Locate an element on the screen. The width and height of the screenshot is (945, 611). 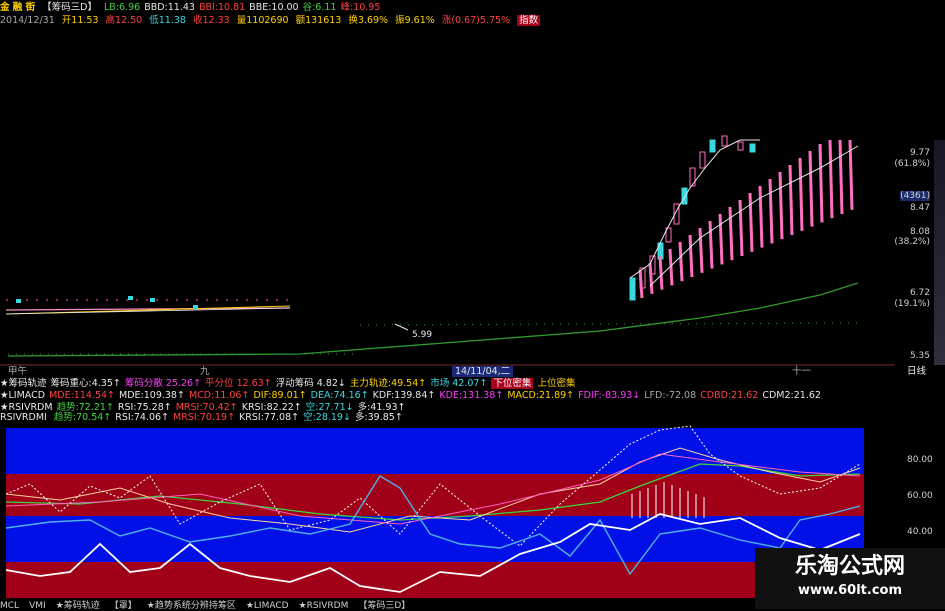
formula-tab: ★LIMACD is located at coordinates (267, 606).